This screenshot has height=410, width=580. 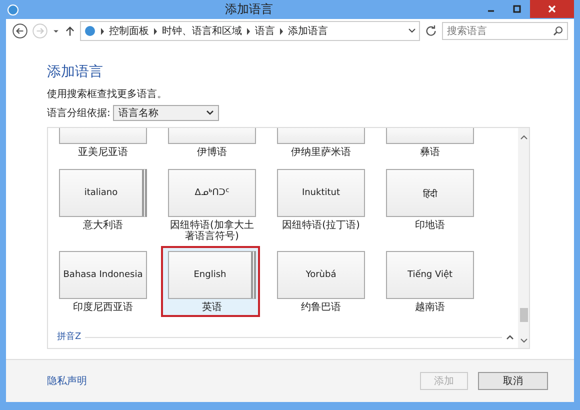 What do you see at coordinates (212, 152) in the screenshot?
I see `language-name: 伊博语` at bounding box center [212, 152].